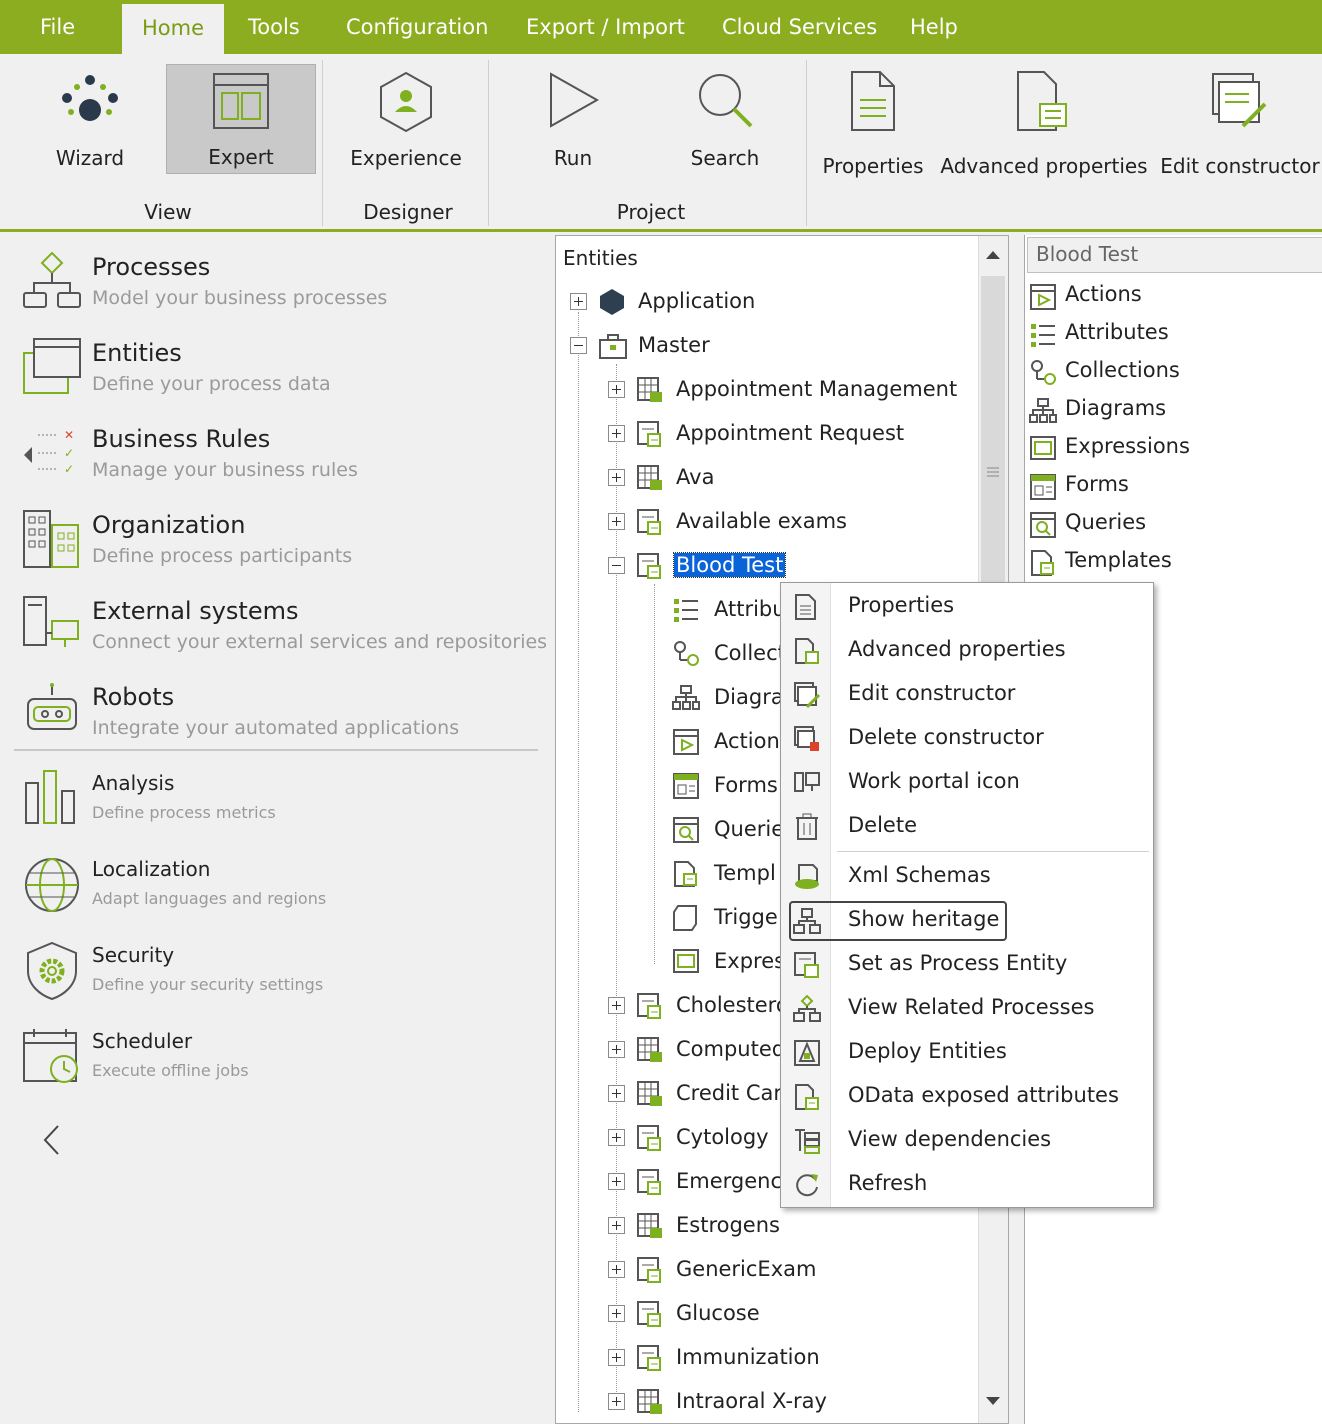  What do you see at coordinates (806, 522) in the screenshot?
I see `tree-node-entity: Available exams` at bounding box center [806, 522].